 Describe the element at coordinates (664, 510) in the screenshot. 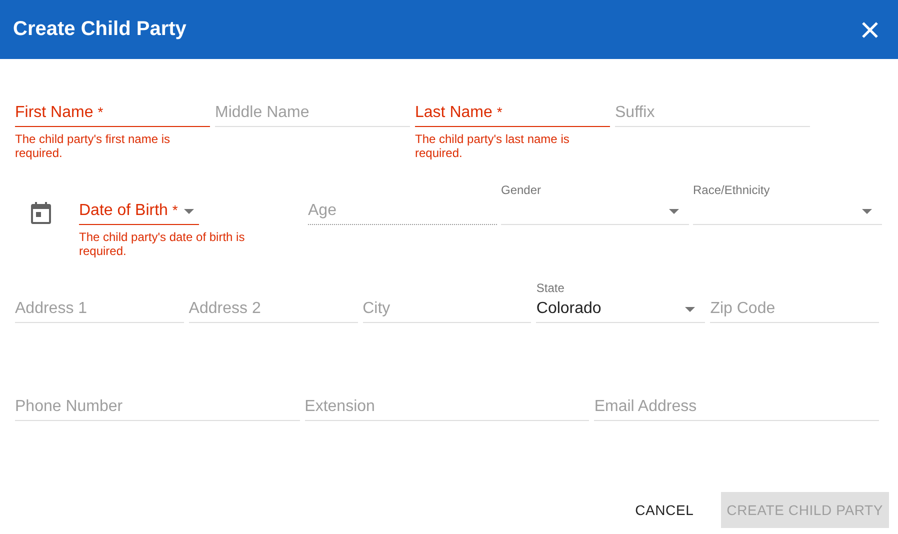

I see `cancel-button: CANCEL` at that location.